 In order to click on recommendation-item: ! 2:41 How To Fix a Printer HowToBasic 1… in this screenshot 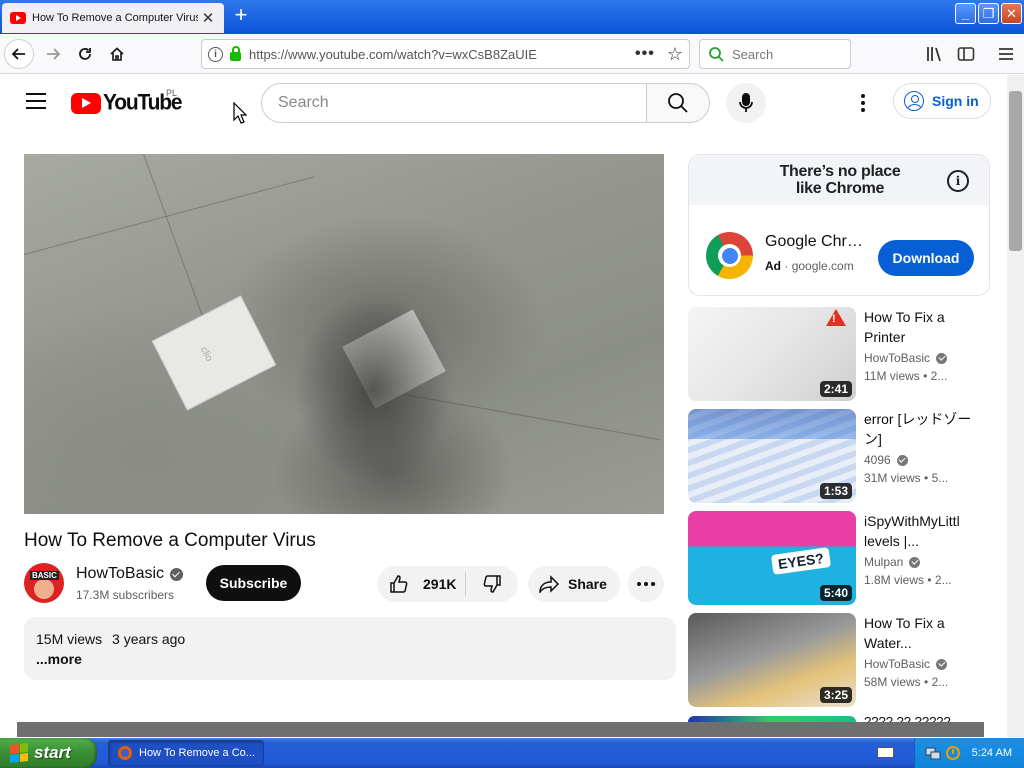, I will do `click(839, 355)`.